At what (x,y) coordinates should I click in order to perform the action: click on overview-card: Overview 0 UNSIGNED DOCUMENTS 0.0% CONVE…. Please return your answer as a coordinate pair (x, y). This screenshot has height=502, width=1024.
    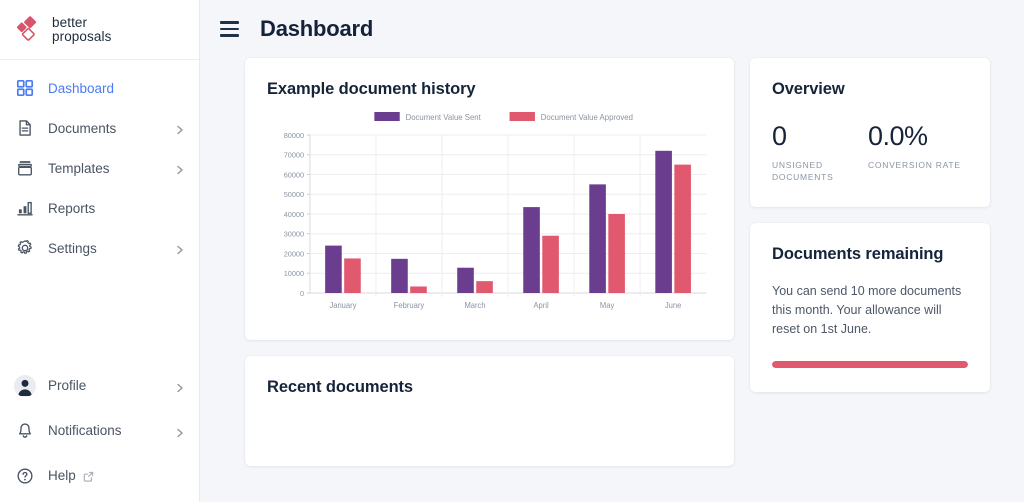
    Looking at the image, I should click on (870, 132).